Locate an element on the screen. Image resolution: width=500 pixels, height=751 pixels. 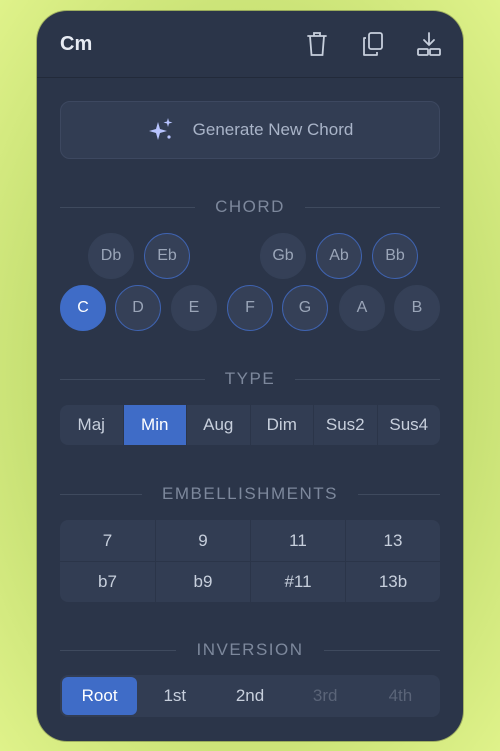
type-aug: Aug is located at coordinates (218, 425).